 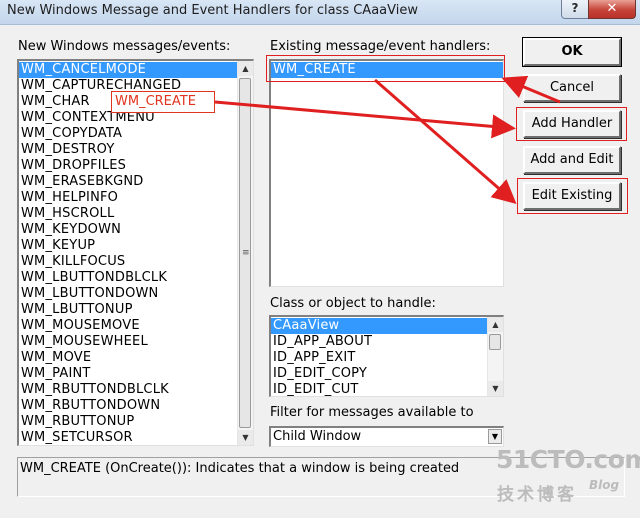 I want to click on watermark-subtitle: 技术博客, so click(x=537, y=495).